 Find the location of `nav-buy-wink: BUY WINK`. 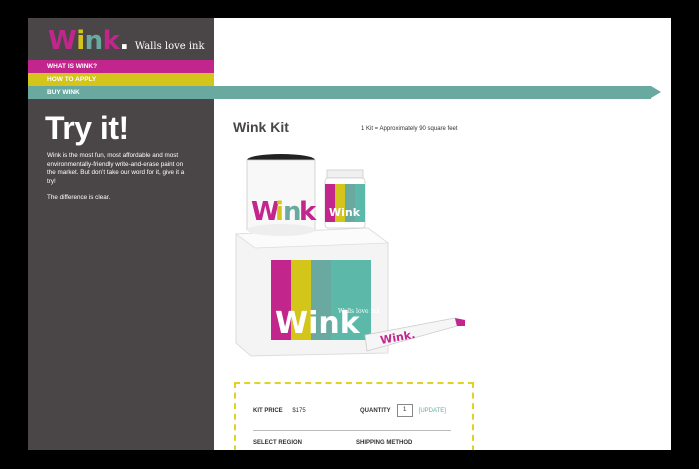

nav-buy-wink: BUY WINK is located at coordinates (339, 92).